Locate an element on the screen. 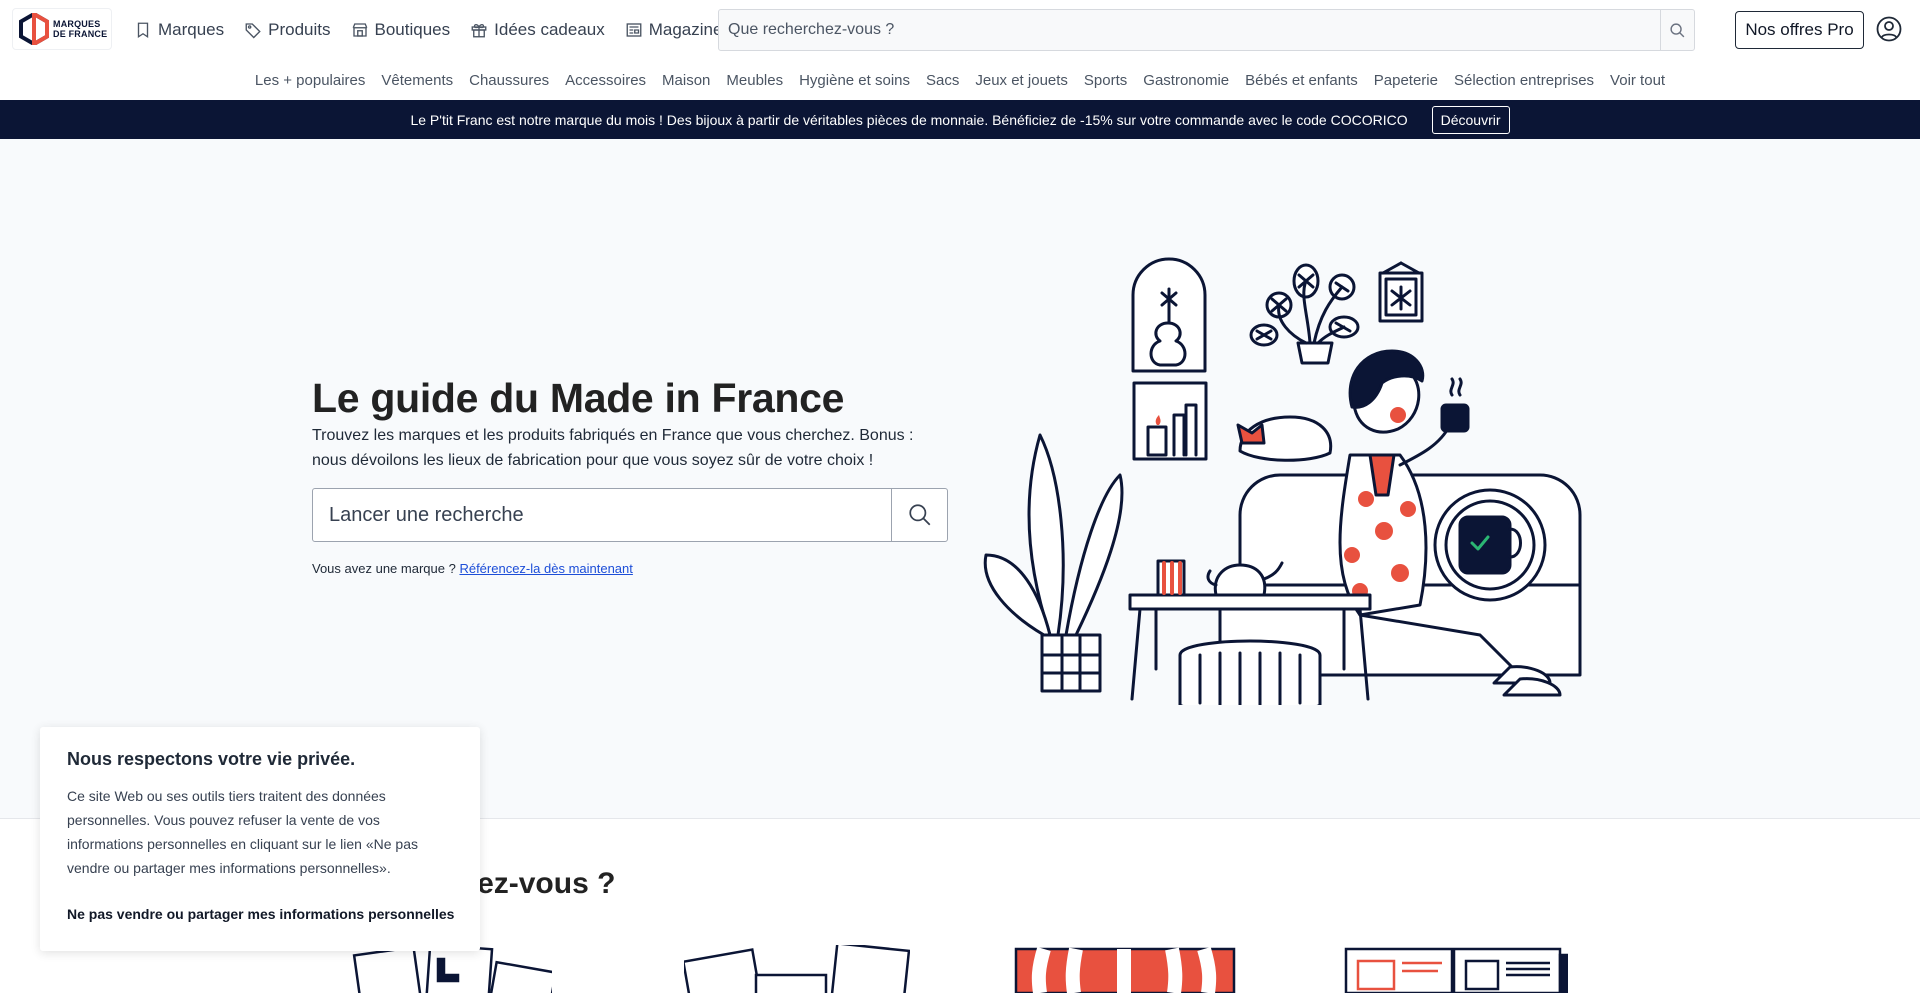  nav-idees-cadeaux-label: Idées cadeaux is located at coordinates (549, 29).